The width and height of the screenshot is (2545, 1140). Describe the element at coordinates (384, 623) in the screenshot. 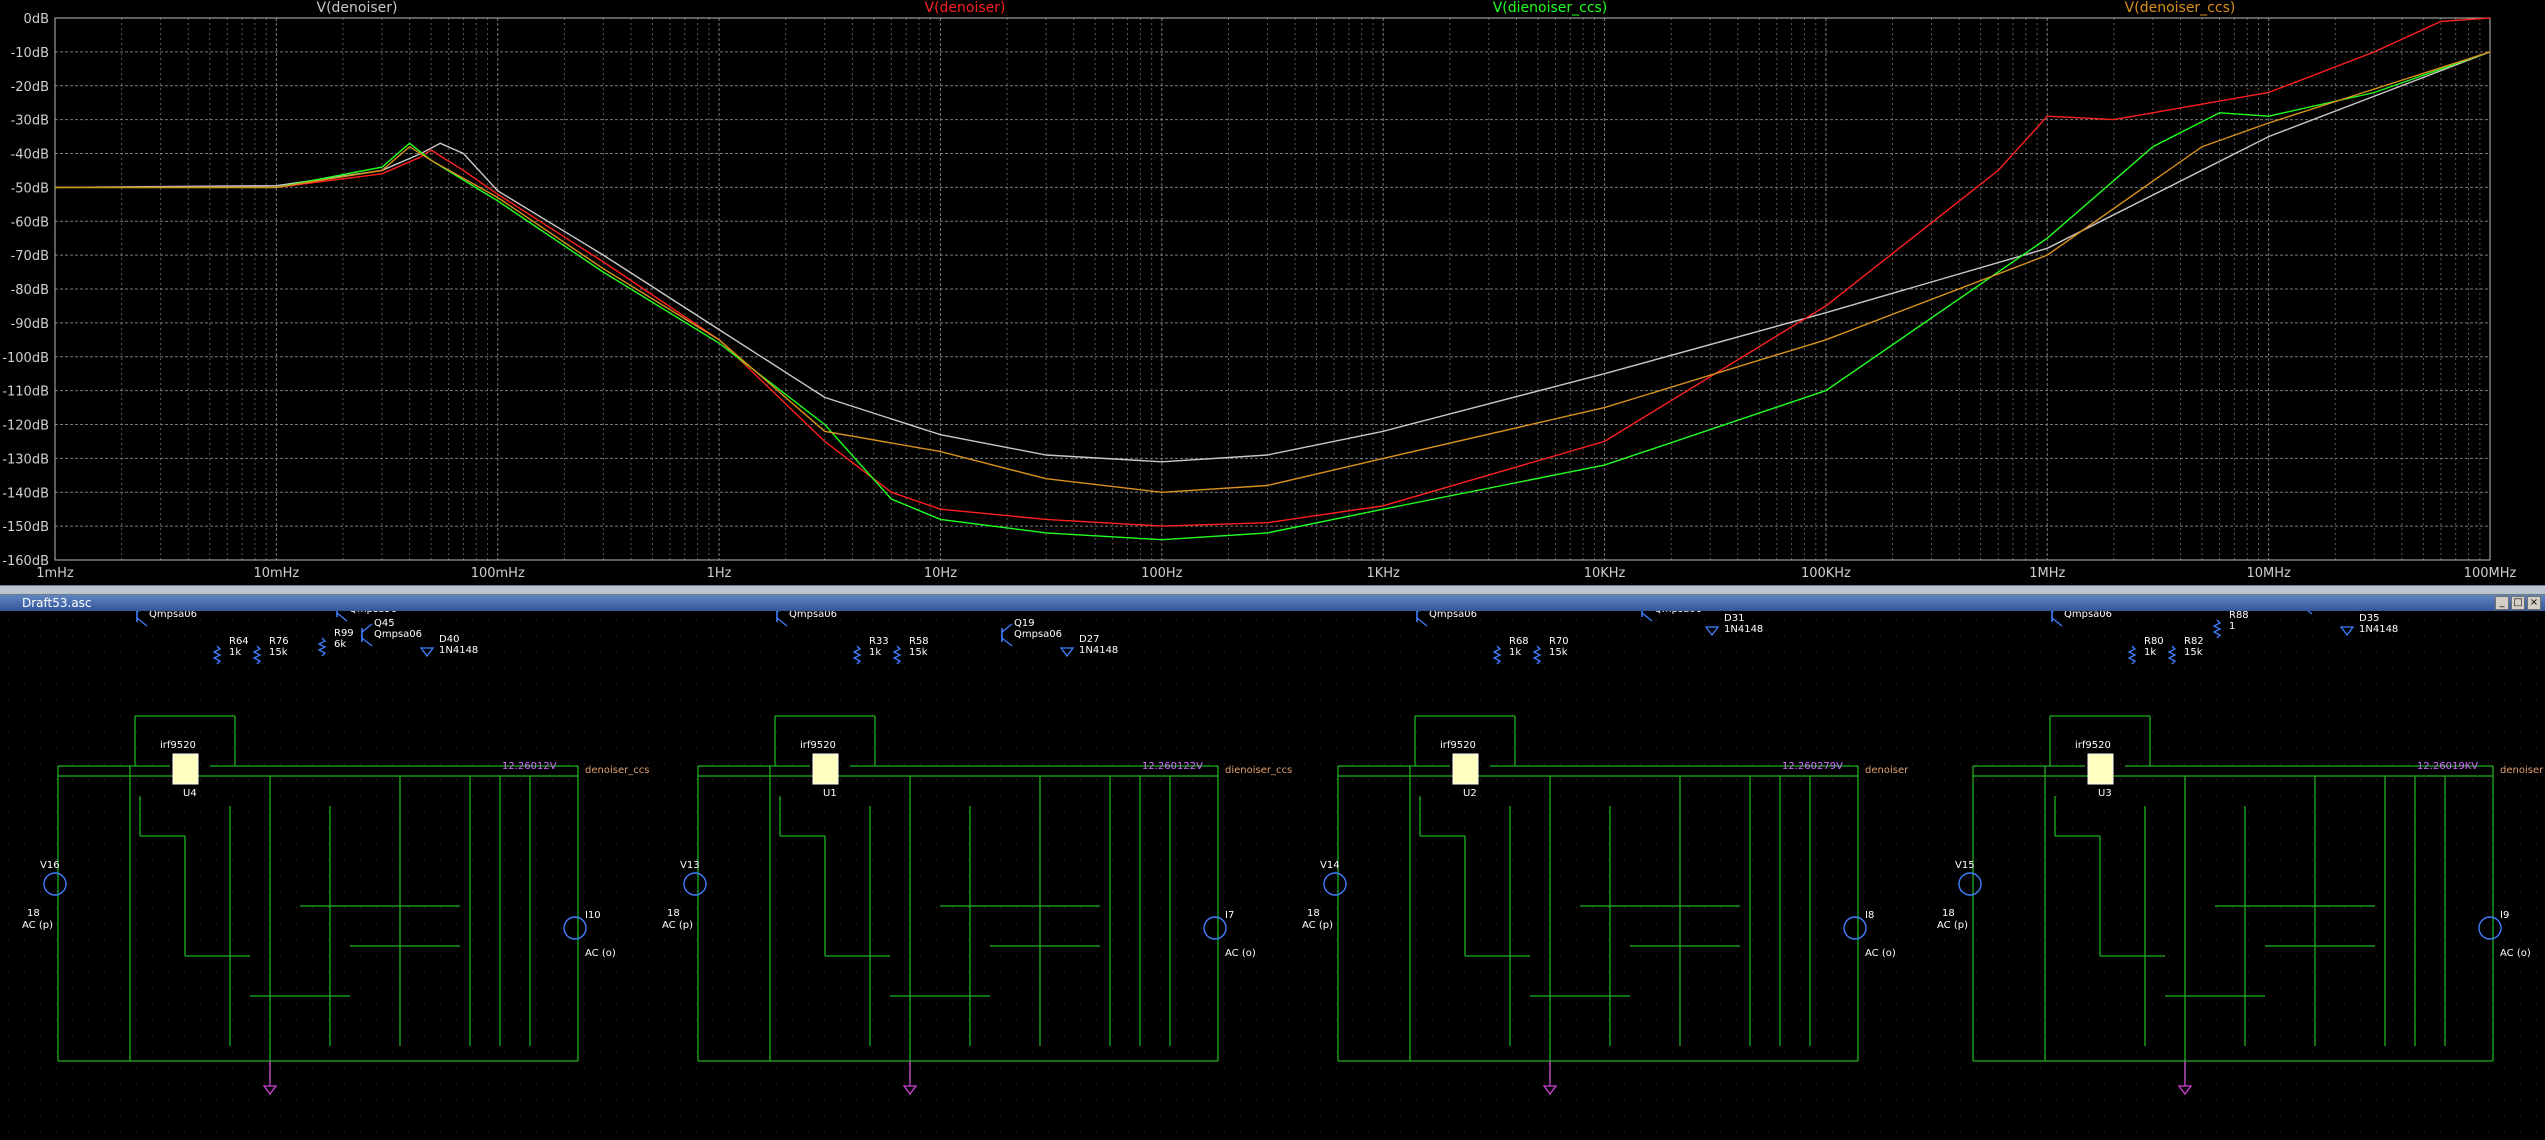

I see `part-ref: Q45` at that location.